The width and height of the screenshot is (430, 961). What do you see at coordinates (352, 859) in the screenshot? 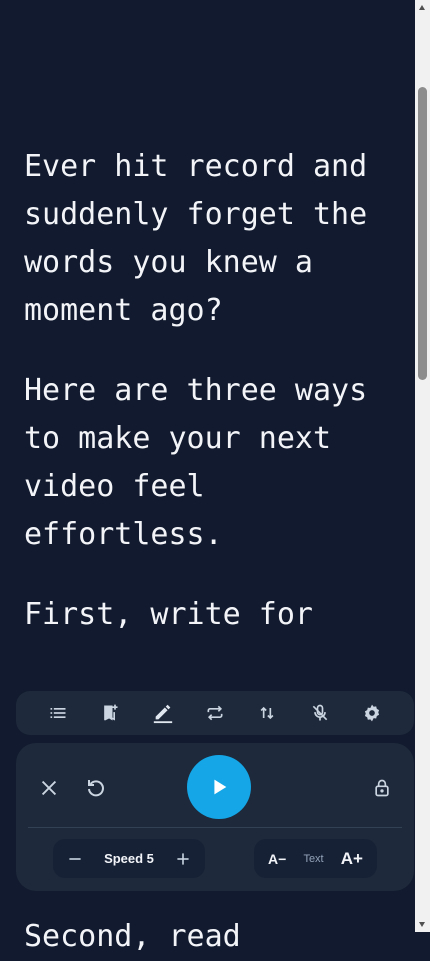
I see `font-increase-button: A+` at bounding box center [352, 859].